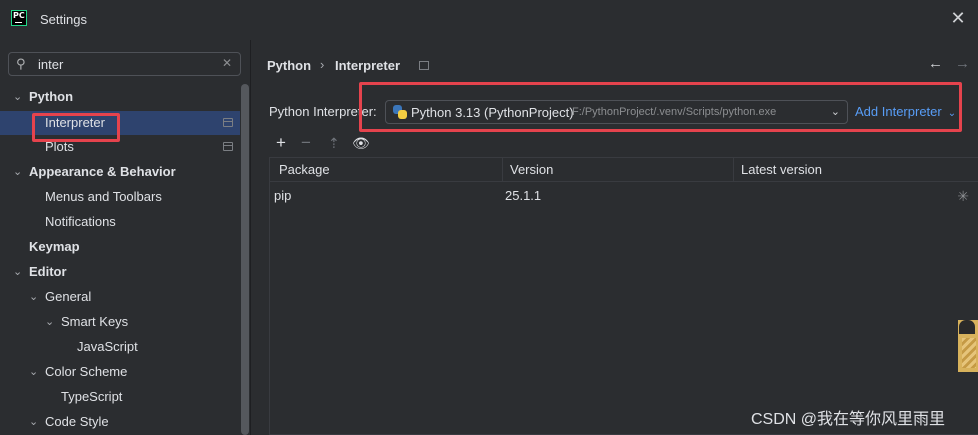  Describe the element at coordinates (523, 195) in the screenshot. I see `cell-version: 25.1.1` at that location.